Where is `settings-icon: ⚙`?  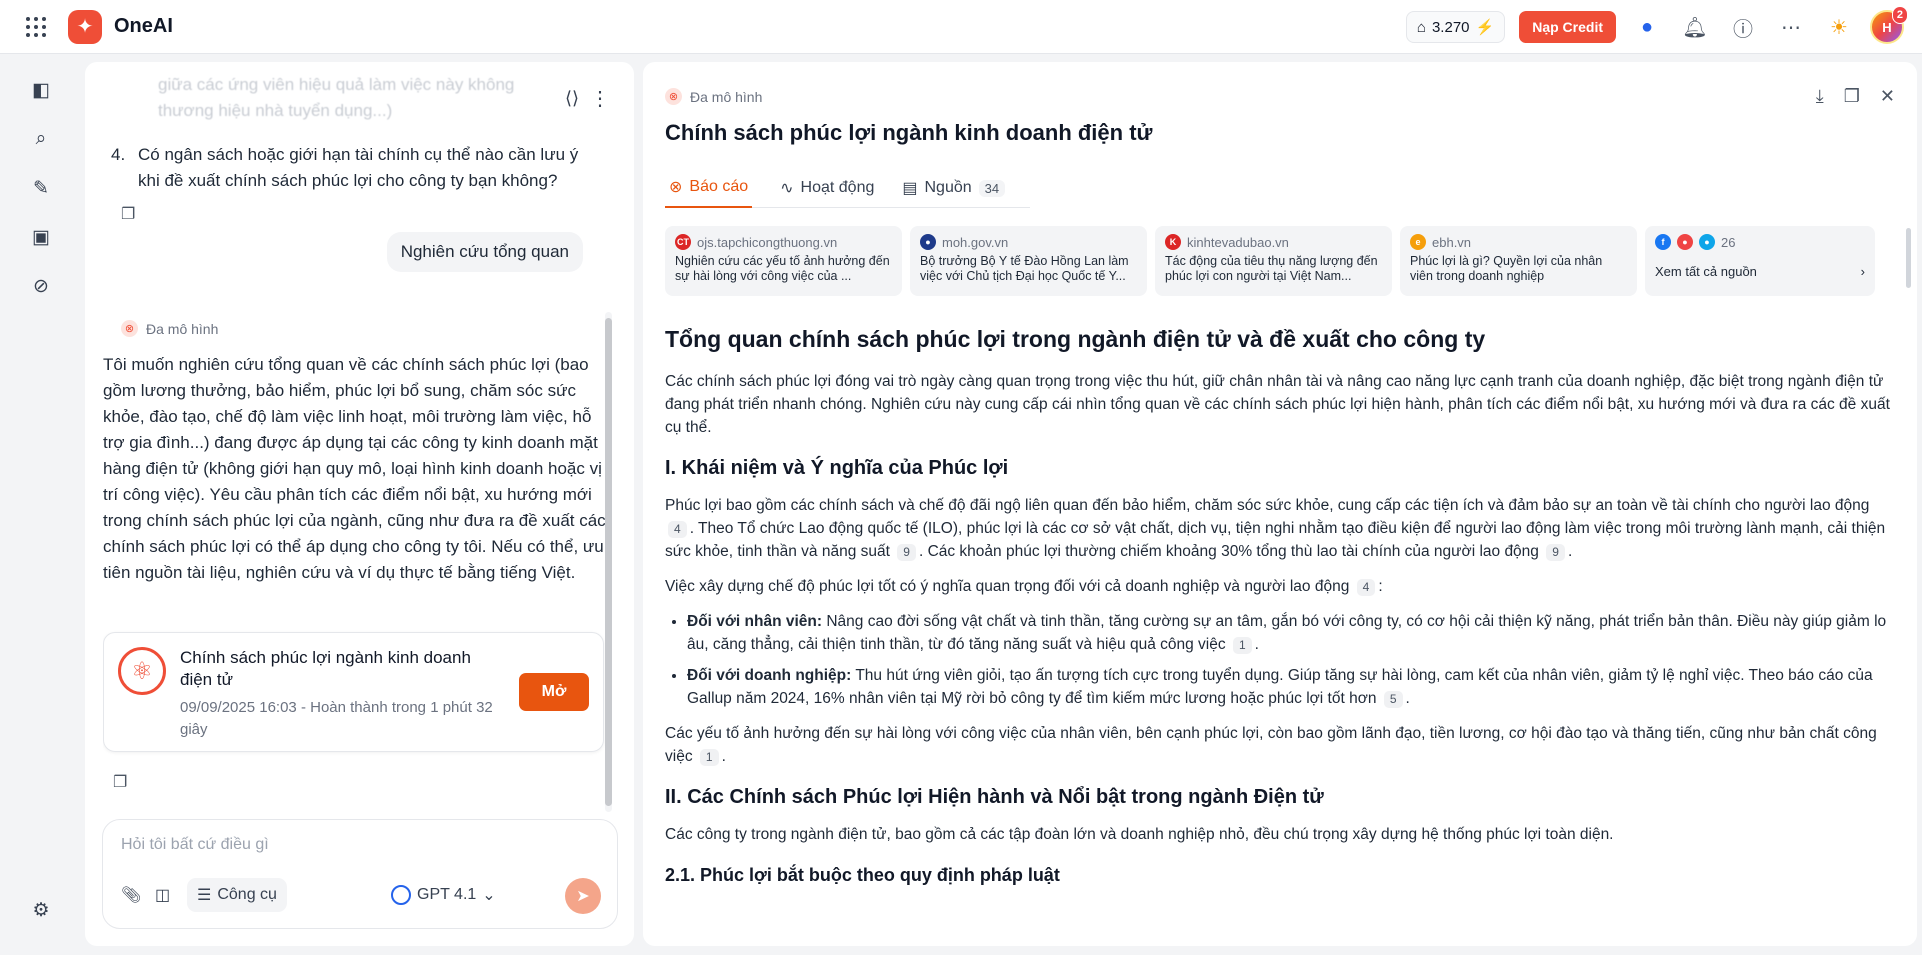
settings-icon: ⚙ is located at coordinates (41, 910).